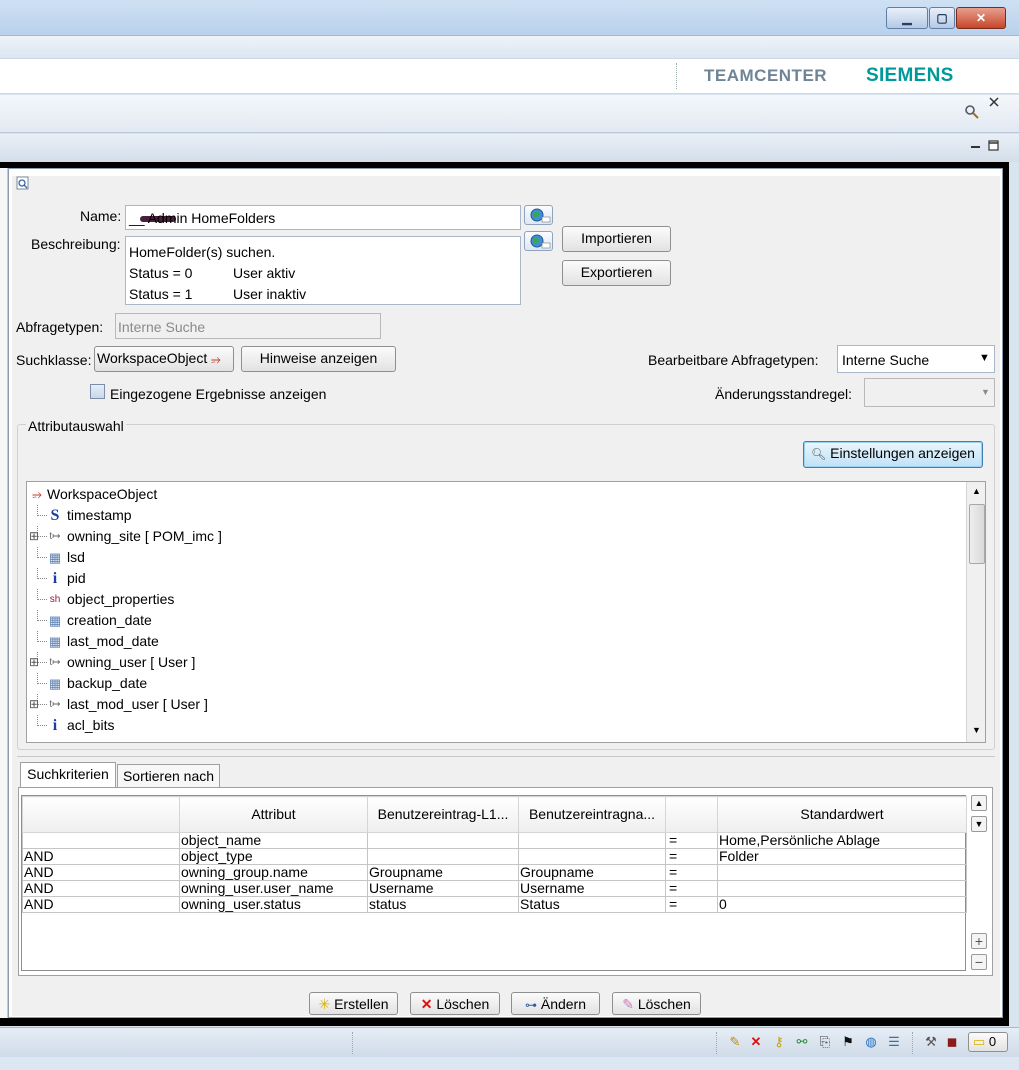  What do you see at coordinates (443, 904) in the screenshot?
I see `user-entry-l10n-cell: status` at bounding box center [443, 904].